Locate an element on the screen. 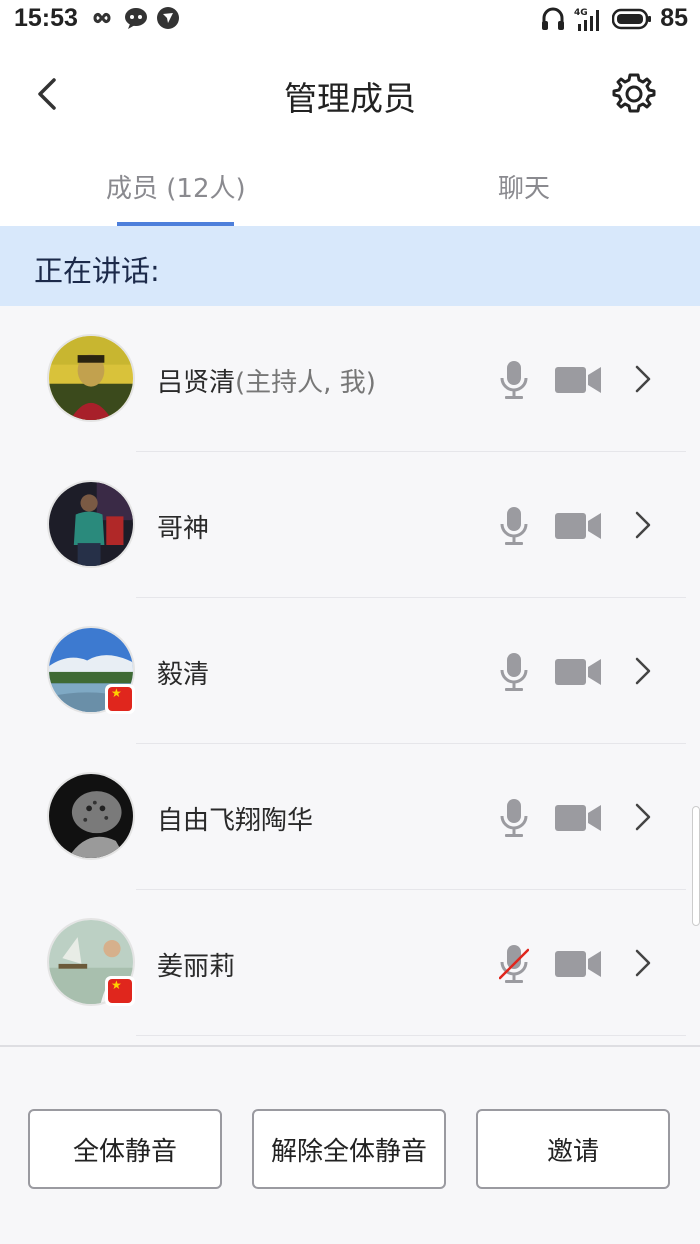 Image resolution: width=700 pixels, height=1244 pixels. member-role: (主持人, 我) is located at coordinates (305, 383).